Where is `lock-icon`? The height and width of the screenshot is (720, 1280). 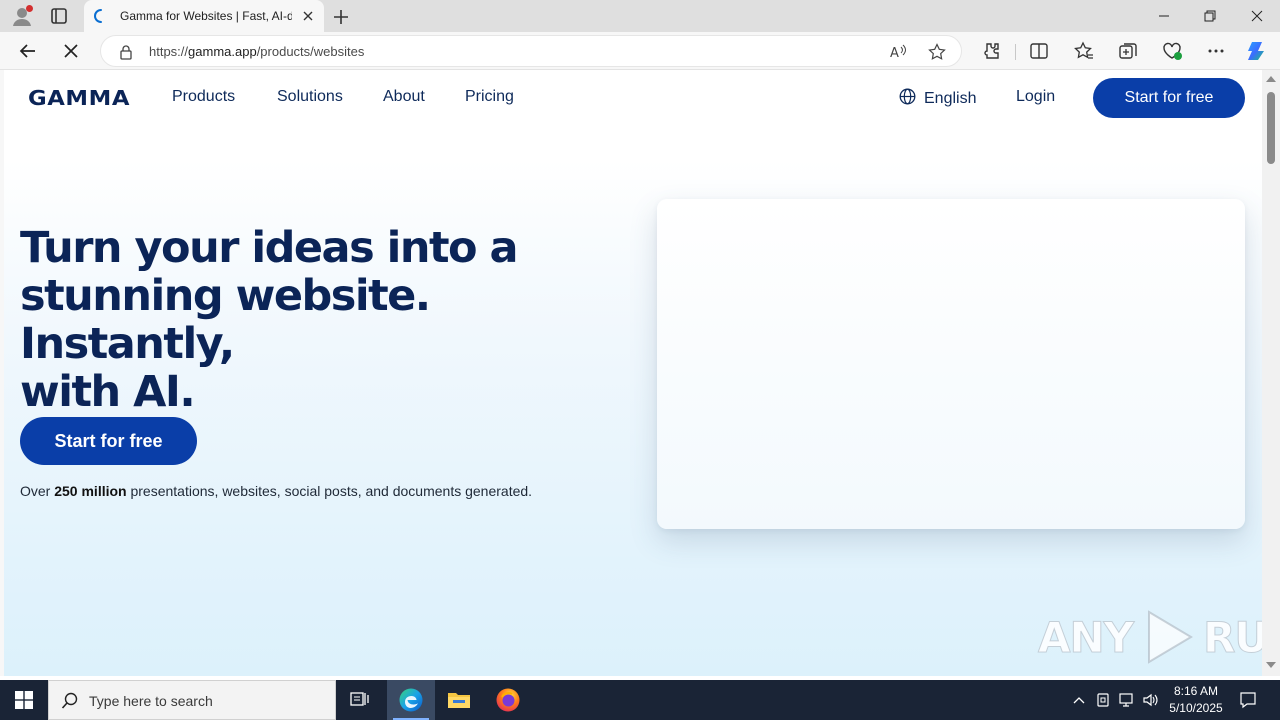
lock-icon is located at coordinates (126, 52).